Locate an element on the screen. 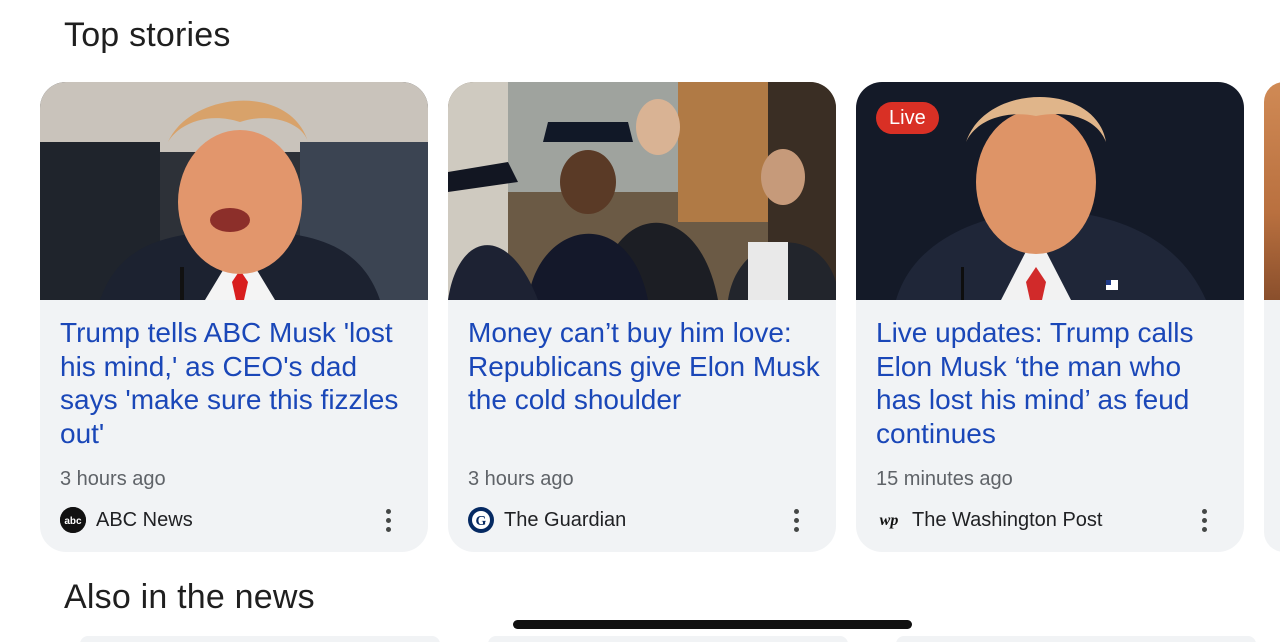 This screenshot has width=1280, height=642. story-time: 15 minutes ago is located at coordinates (944, 479).